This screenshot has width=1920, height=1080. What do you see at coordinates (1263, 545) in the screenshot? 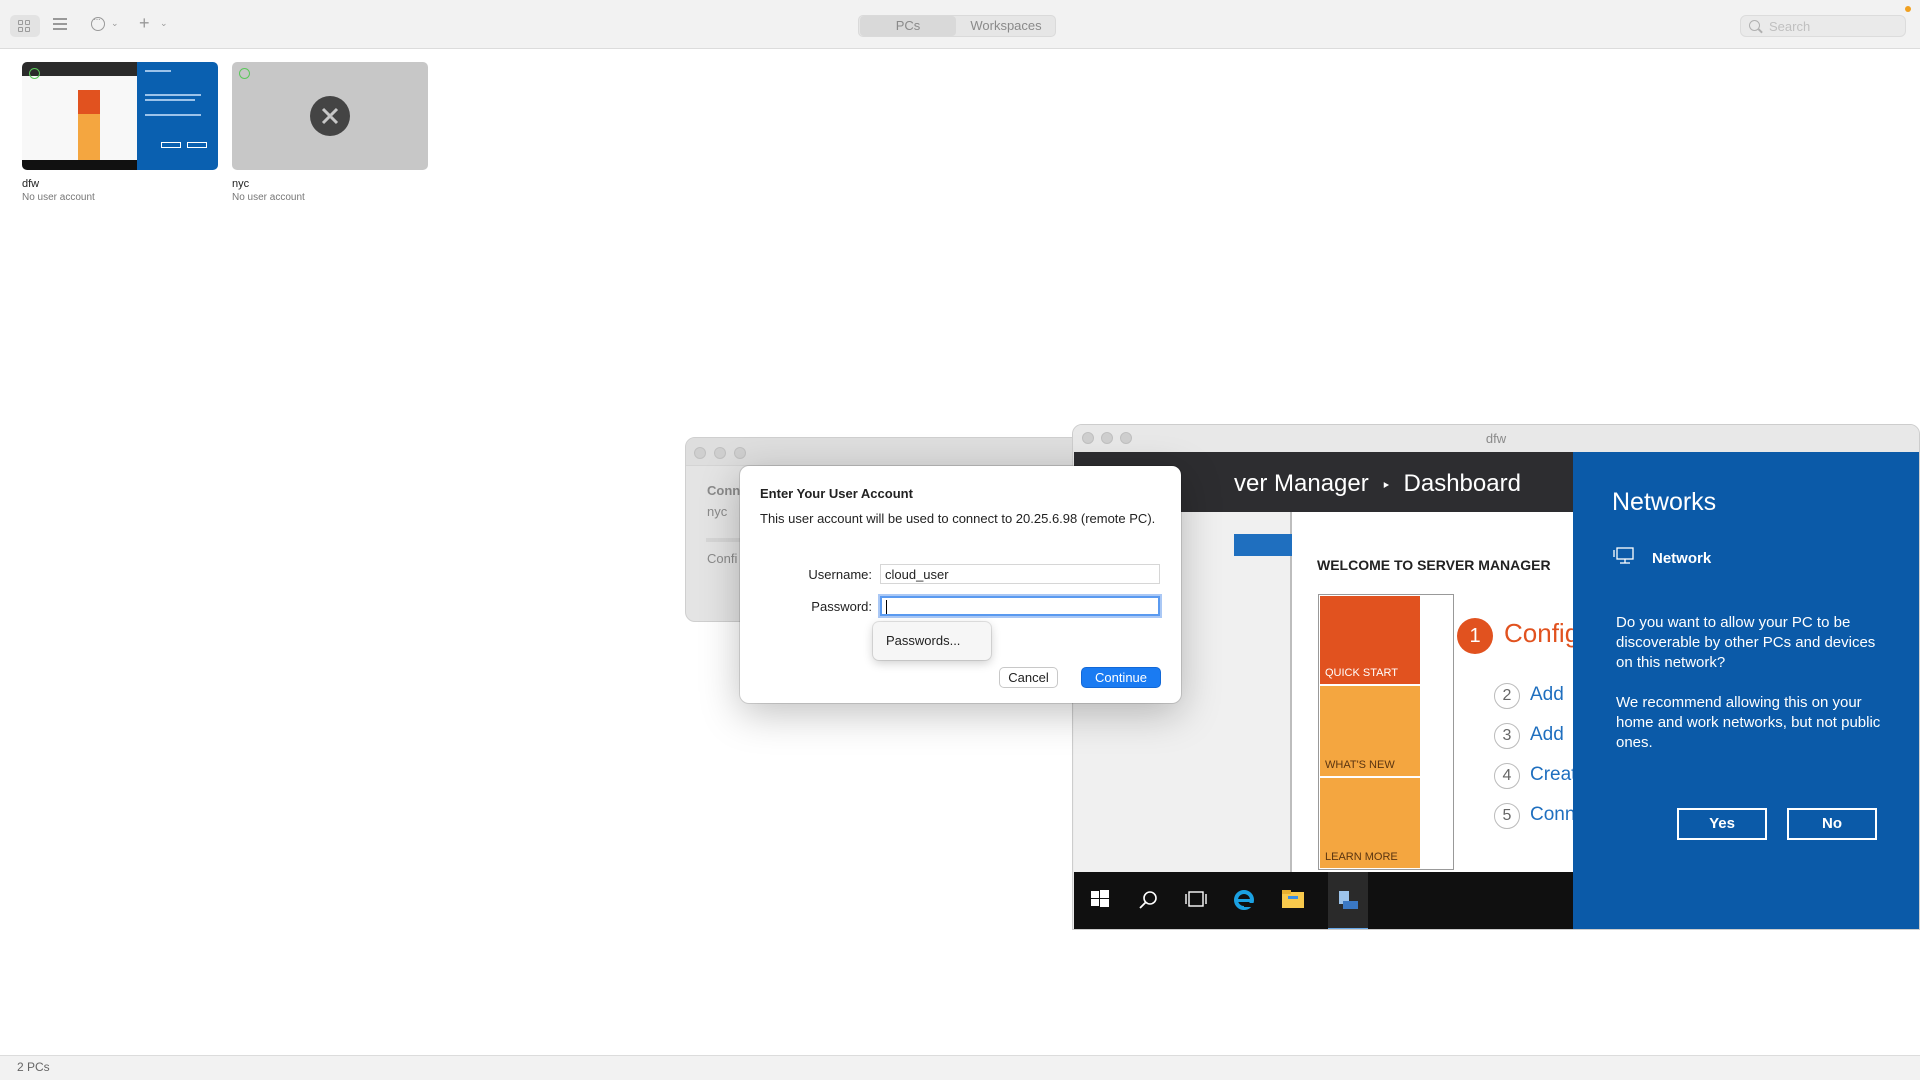
I see `sidebar-selected-item` at bounding box center [1263, 545].